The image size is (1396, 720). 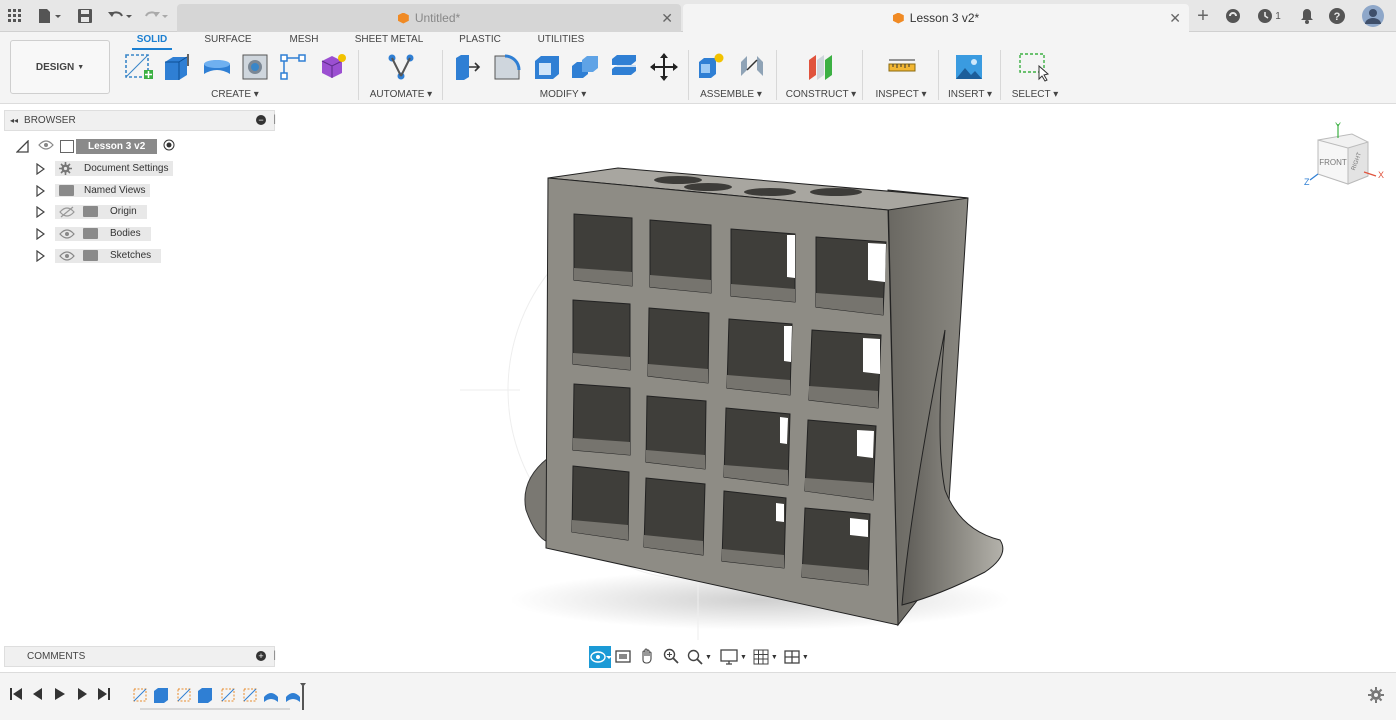 I want to click on redo-icon, so click(x=156, y=16).